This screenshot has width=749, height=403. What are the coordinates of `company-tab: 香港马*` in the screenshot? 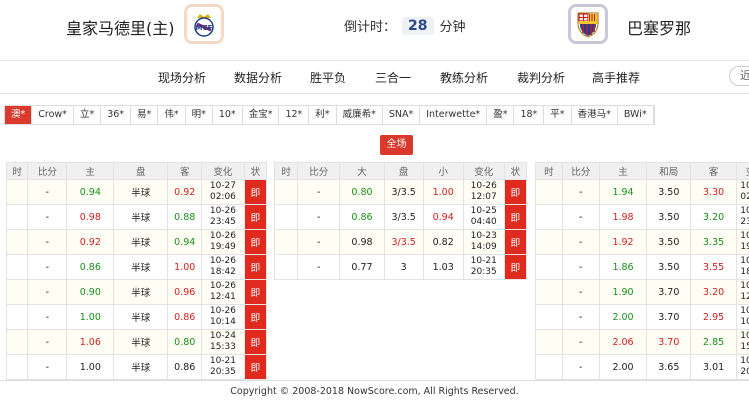 It's located at (595, 115).